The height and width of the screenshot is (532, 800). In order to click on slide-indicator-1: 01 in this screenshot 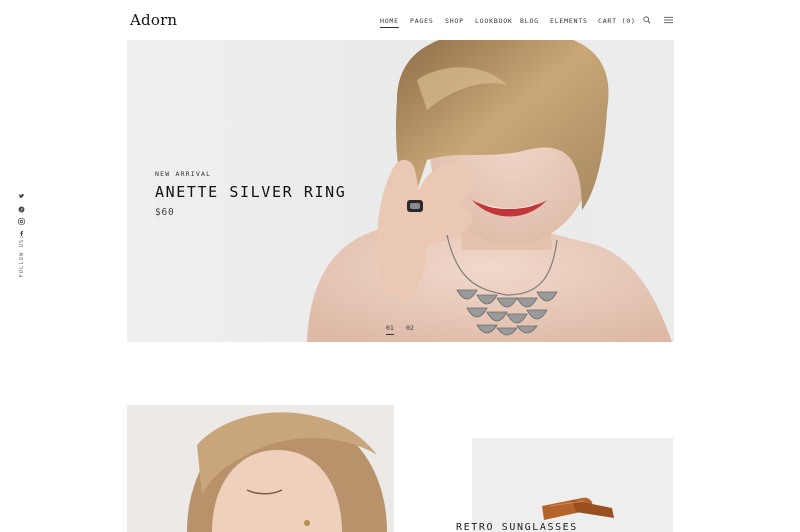, I will do `click(390, 329)`.